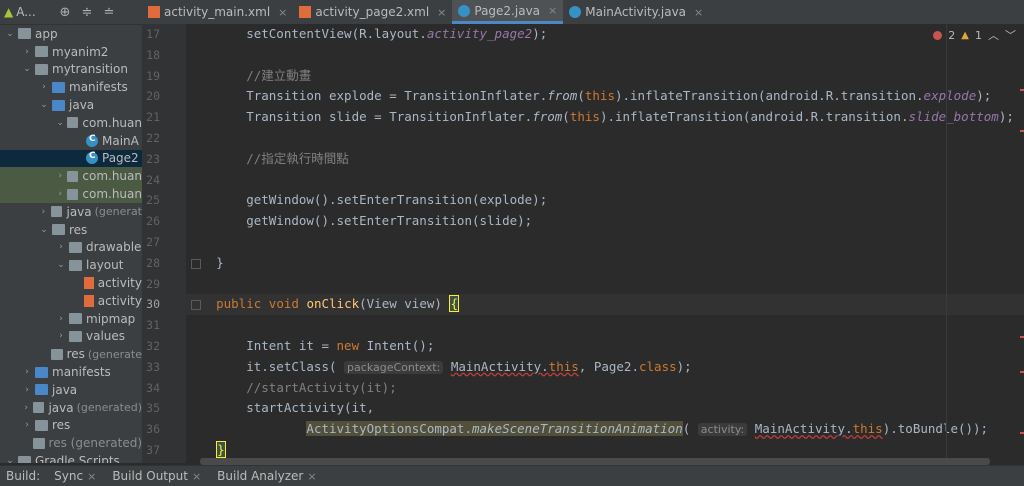  I want to click on code-line: getWindow().setEnterTransition(explode);, so click(367, 200).